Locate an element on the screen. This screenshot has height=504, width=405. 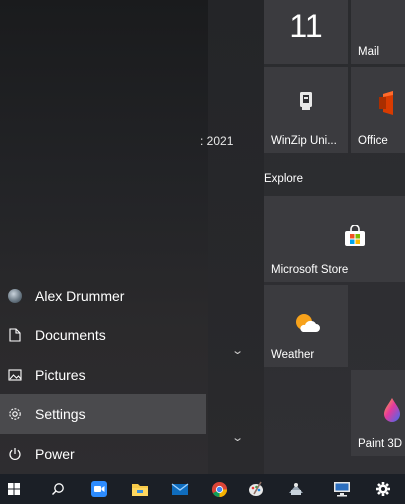
taskbar is located at coordinates (202, 489).